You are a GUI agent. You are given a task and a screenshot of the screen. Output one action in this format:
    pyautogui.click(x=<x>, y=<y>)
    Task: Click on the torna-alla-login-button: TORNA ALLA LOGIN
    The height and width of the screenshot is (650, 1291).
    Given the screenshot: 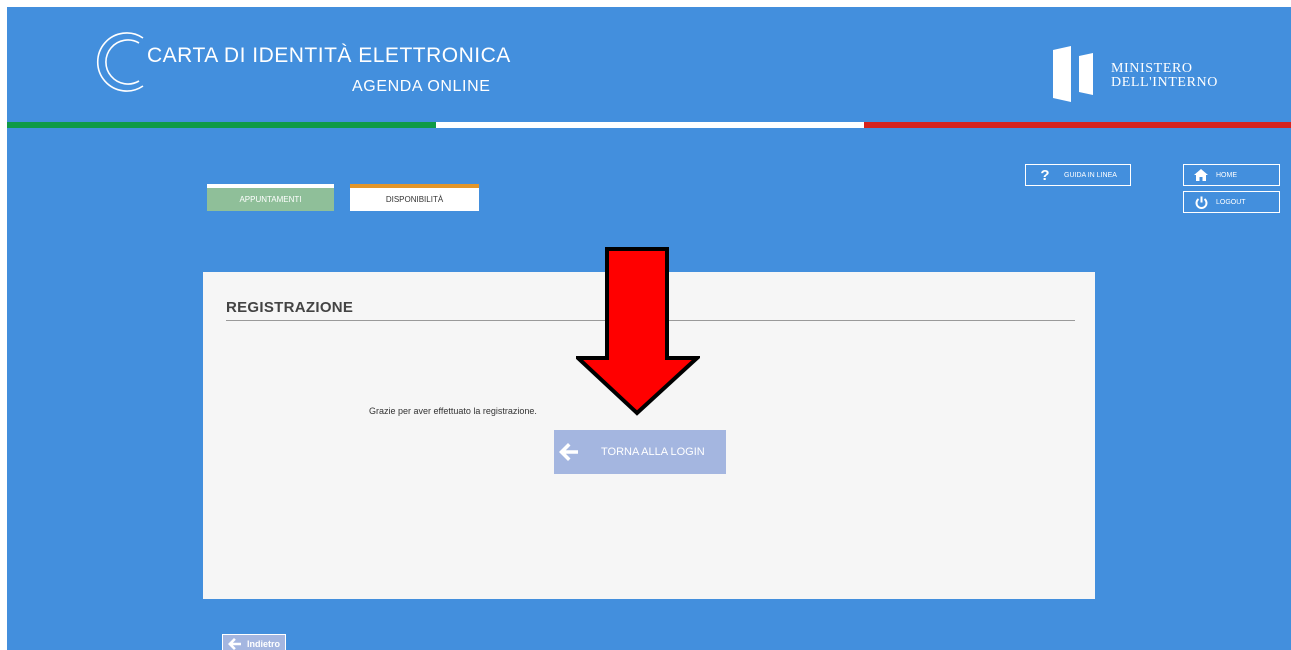 What is the action you would take?
    pyautogui.click(x=640, y=452)
    